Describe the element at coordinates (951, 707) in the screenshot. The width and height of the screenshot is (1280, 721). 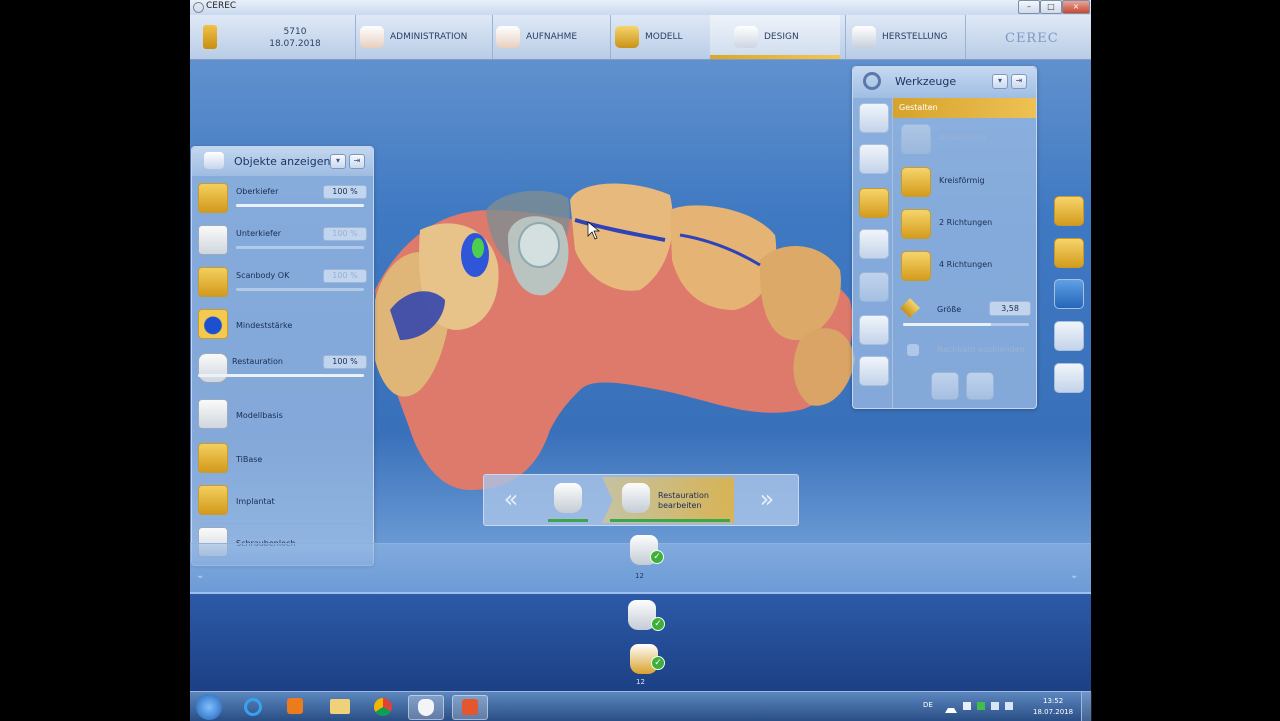
I see `show-hidden-icon` at that location.